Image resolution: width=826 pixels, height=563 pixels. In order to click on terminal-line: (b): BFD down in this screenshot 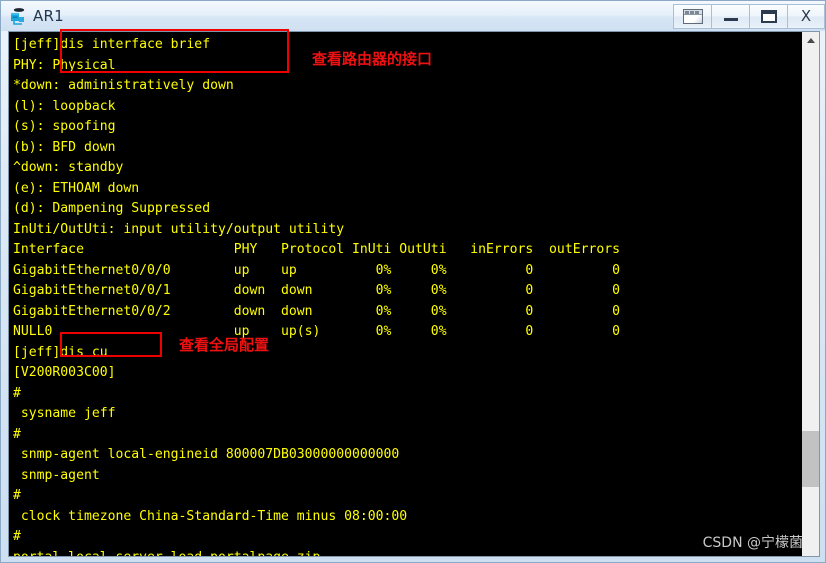, I will do `click(64, 147)`.